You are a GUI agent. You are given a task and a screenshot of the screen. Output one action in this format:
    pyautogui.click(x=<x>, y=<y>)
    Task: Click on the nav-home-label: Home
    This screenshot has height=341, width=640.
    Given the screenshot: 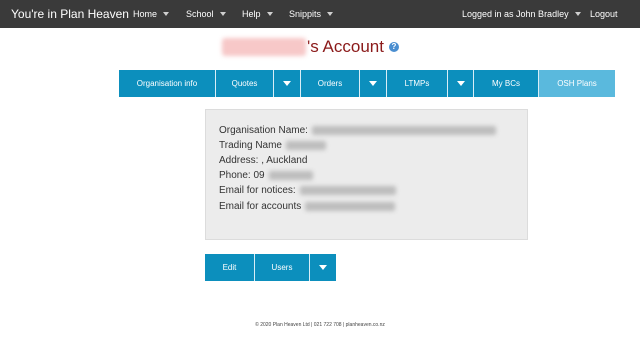 What is the action you would take?
    pyautogui.click(x=145, y=14)
    